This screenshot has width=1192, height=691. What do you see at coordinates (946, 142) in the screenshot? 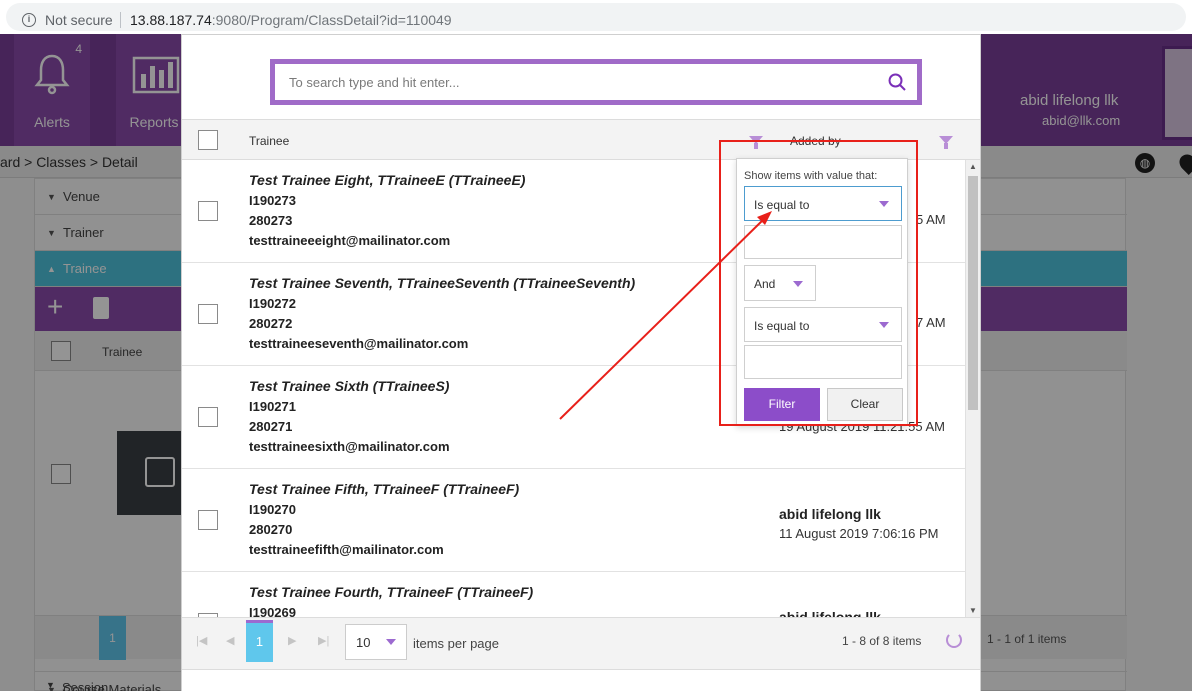
I see `added-by-filter-icon` at bounding box center [946, 142].